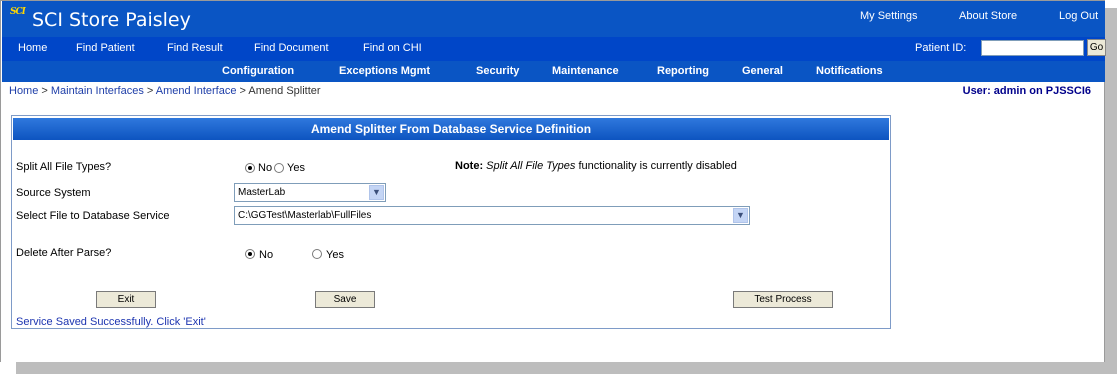 The height and width of the screenshot is (374, 1119). I want to click on file-service-select: C:\GGTest\Masterlab\FullFiles ▼, so click(492, 215).